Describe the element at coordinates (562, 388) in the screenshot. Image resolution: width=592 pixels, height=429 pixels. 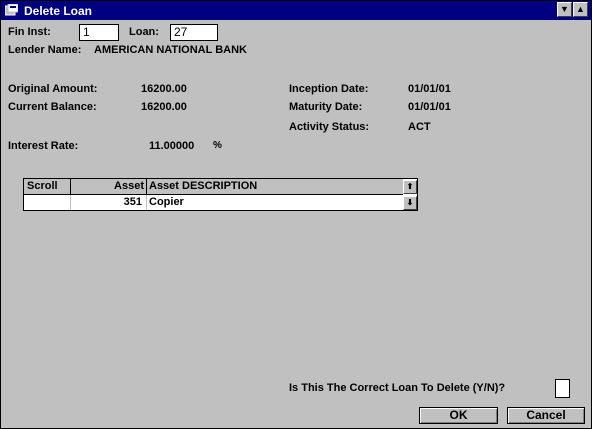
I see `confirm-answer-field` at that location.